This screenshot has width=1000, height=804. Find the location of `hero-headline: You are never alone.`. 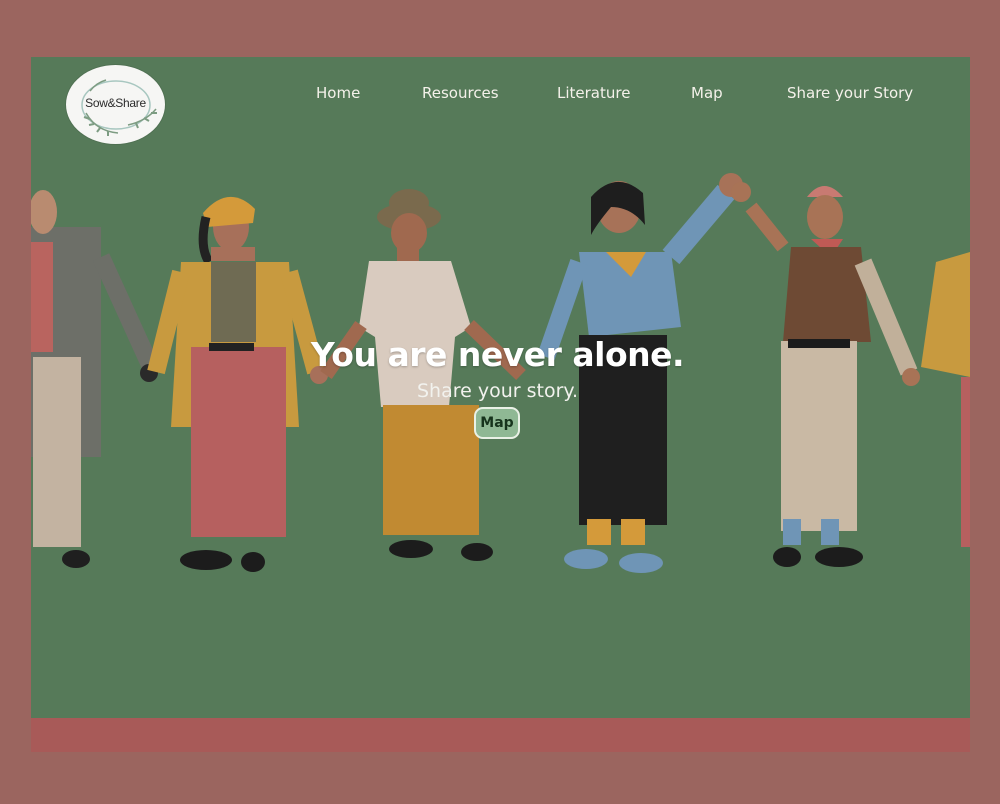

hero-headline: You are never alone. is located at coordinates (497, 354).